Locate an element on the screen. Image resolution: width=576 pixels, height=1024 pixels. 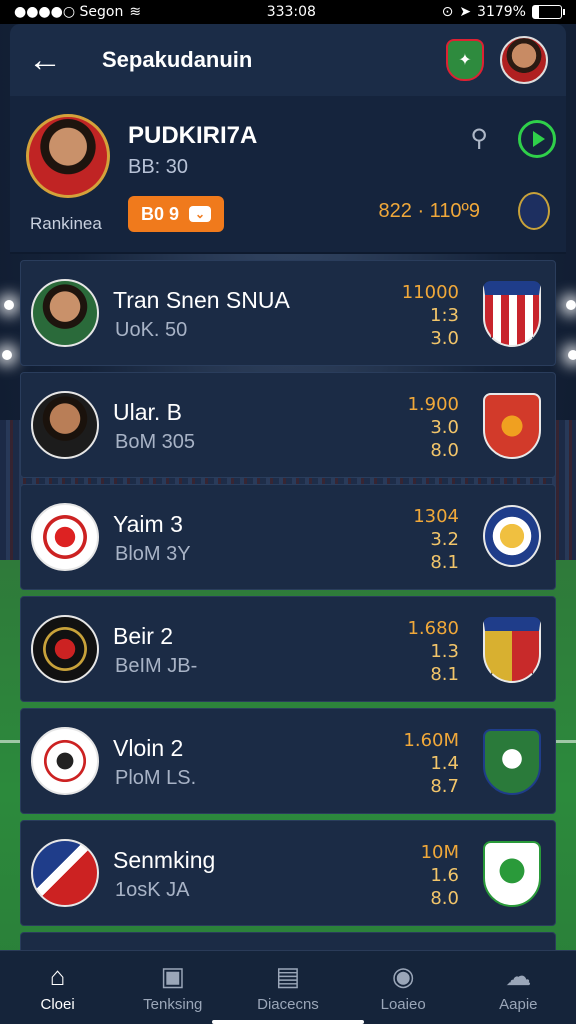
points-badge-label: B0 9 is located at coordinates (160, 213).